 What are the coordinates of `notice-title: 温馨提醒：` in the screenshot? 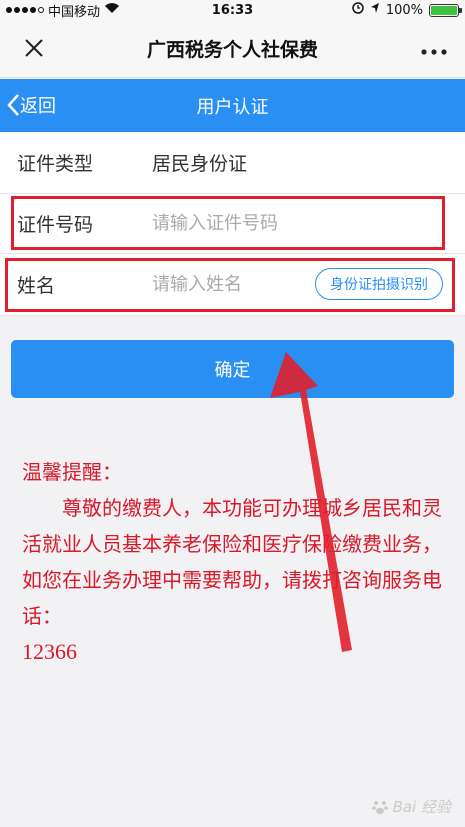 It's located at (72, 472).